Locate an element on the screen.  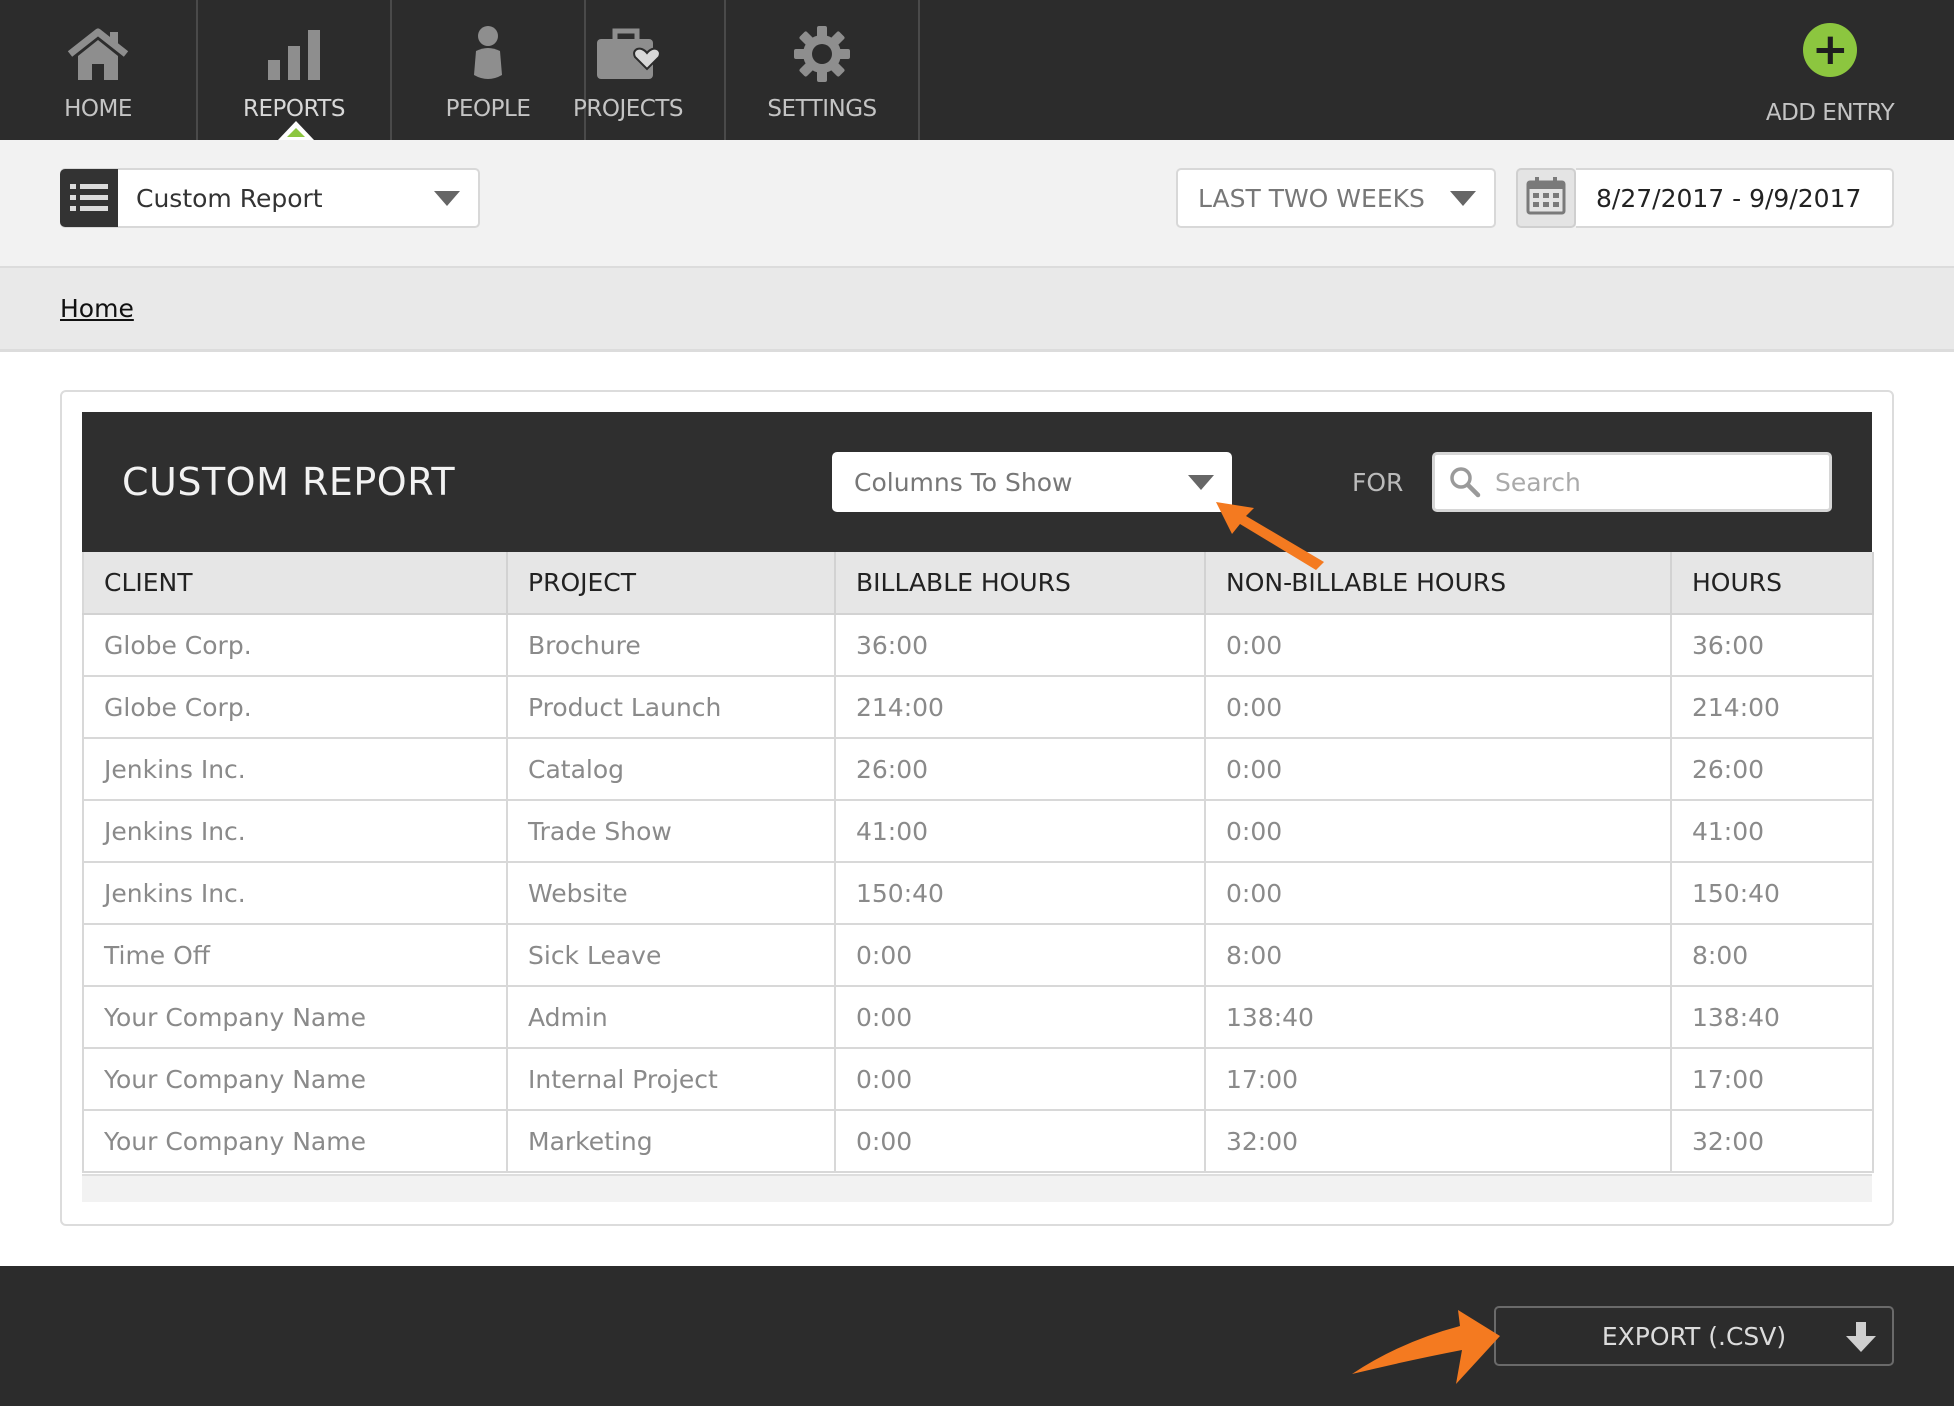
cell-project: Sick Leave is located at coordinates (671, 955).